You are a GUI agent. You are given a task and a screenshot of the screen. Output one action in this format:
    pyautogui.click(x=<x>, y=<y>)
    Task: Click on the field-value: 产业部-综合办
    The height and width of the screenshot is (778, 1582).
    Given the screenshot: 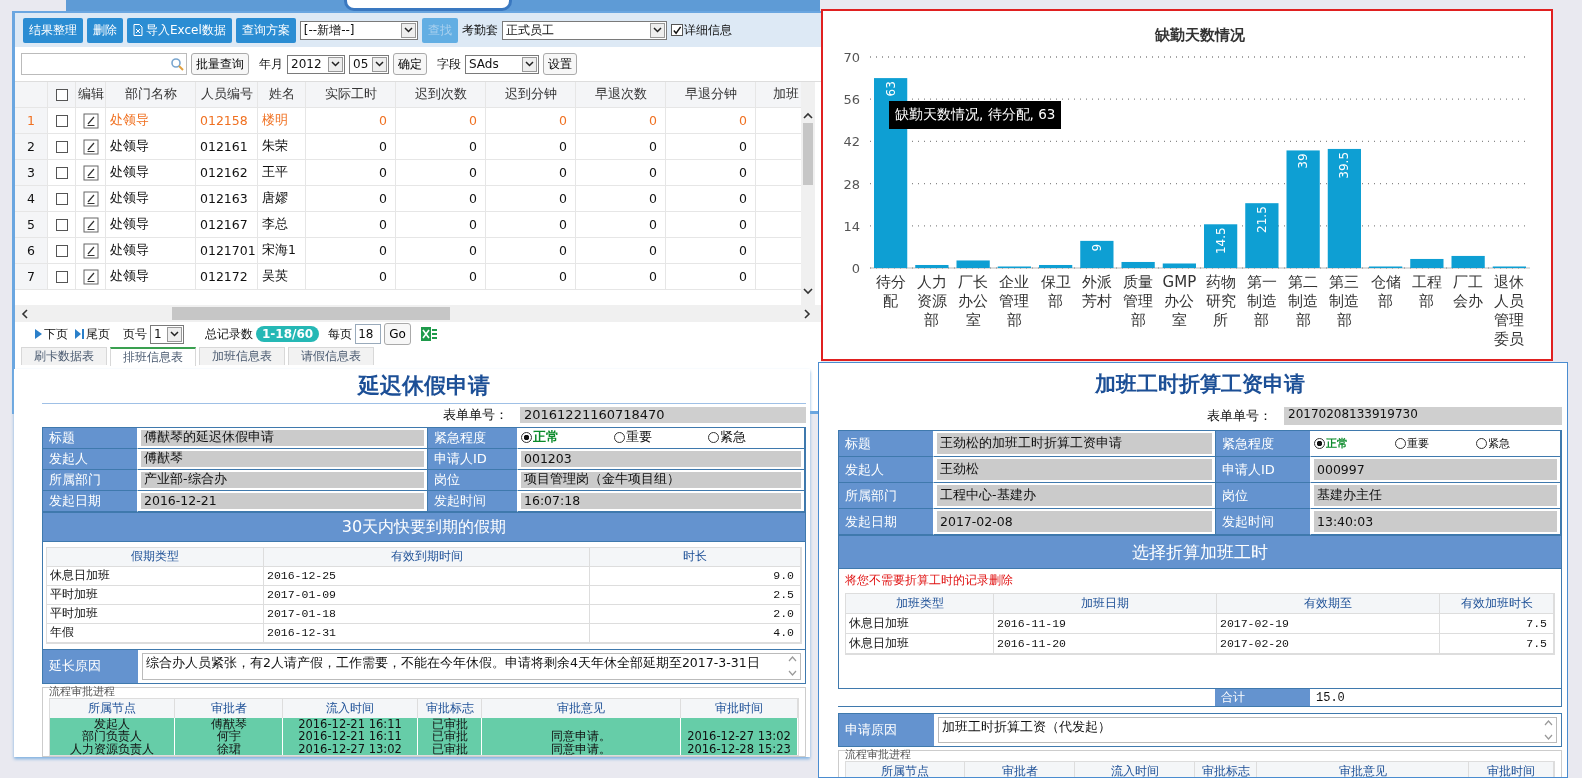 What is the action you would take?
    pyautogui.click(x=282, y=479)
    